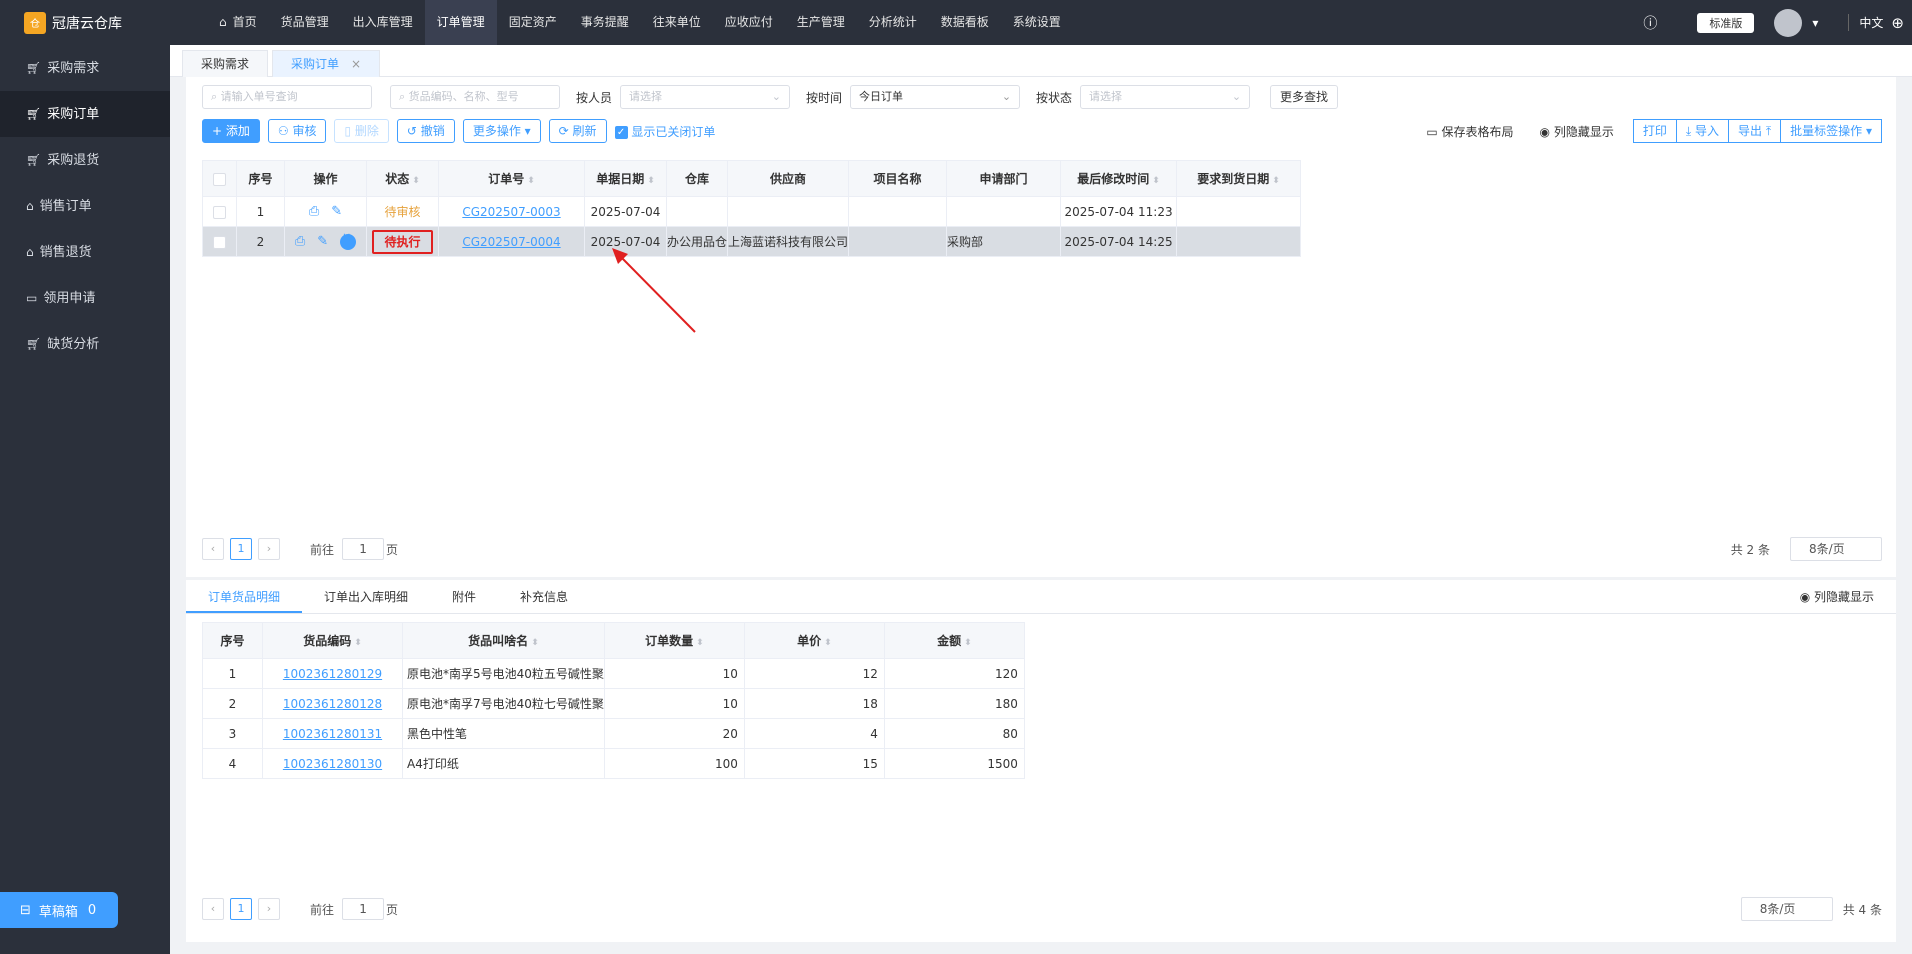 Image resolution: width=1912 pixels, height=954 pixels. What do you see at coordinates (511, 178) in the screenshot?
I see `col-header: 订单号 ⬍` at bounding box center [511, 178].